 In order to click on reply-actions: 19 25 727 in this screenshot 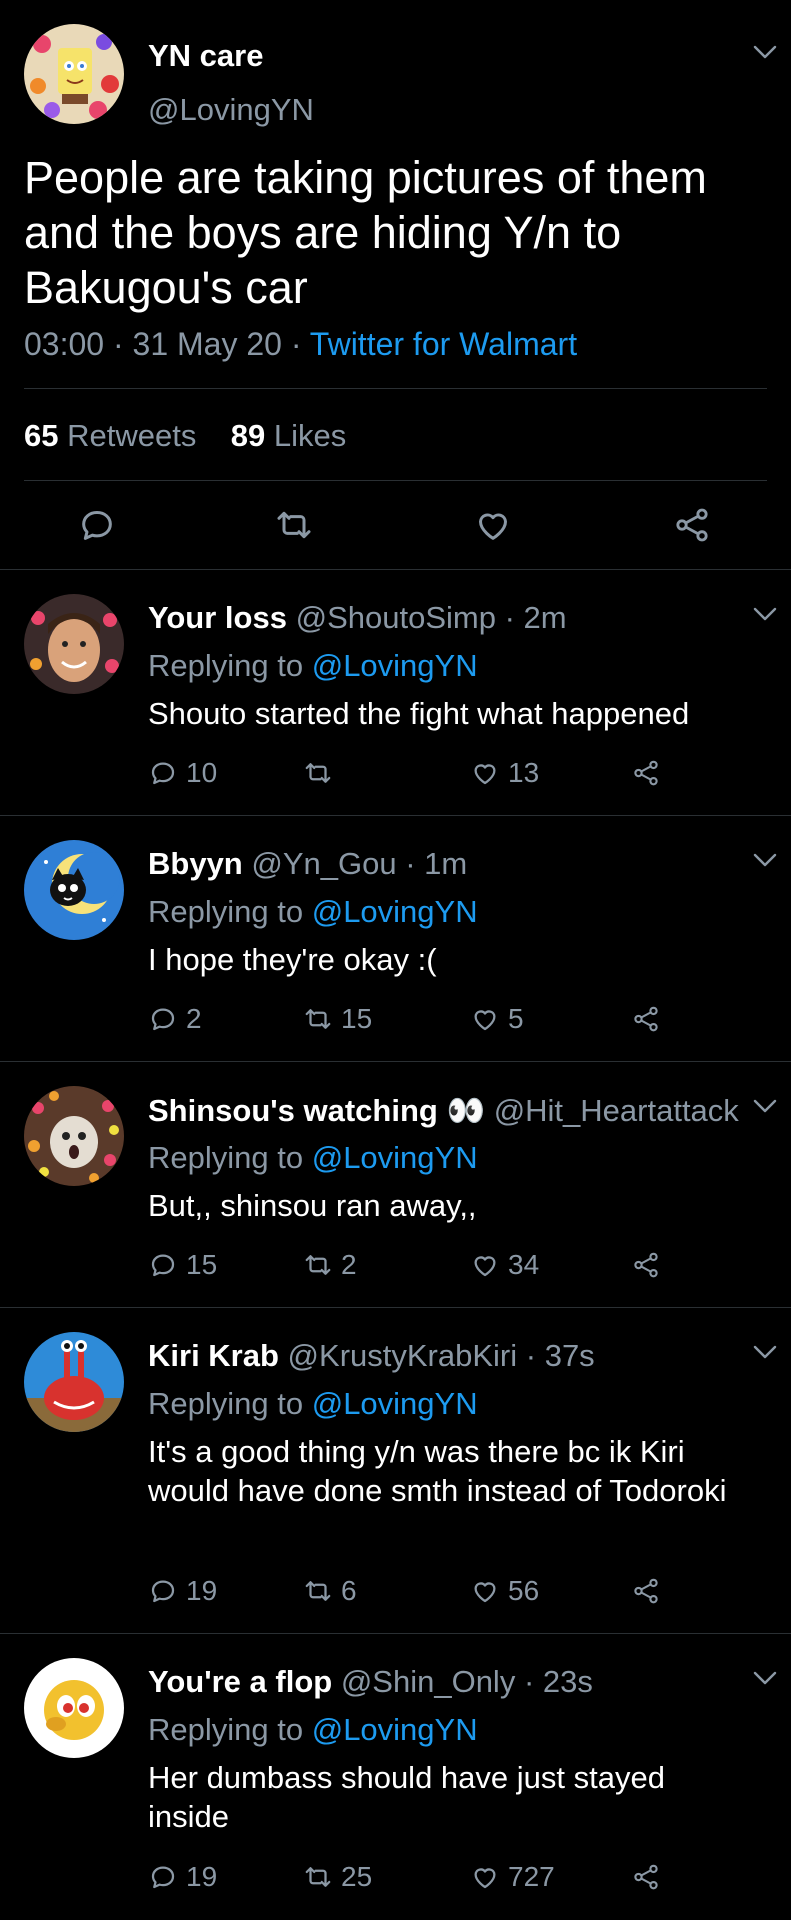, I will do `click(428, 1877)`.